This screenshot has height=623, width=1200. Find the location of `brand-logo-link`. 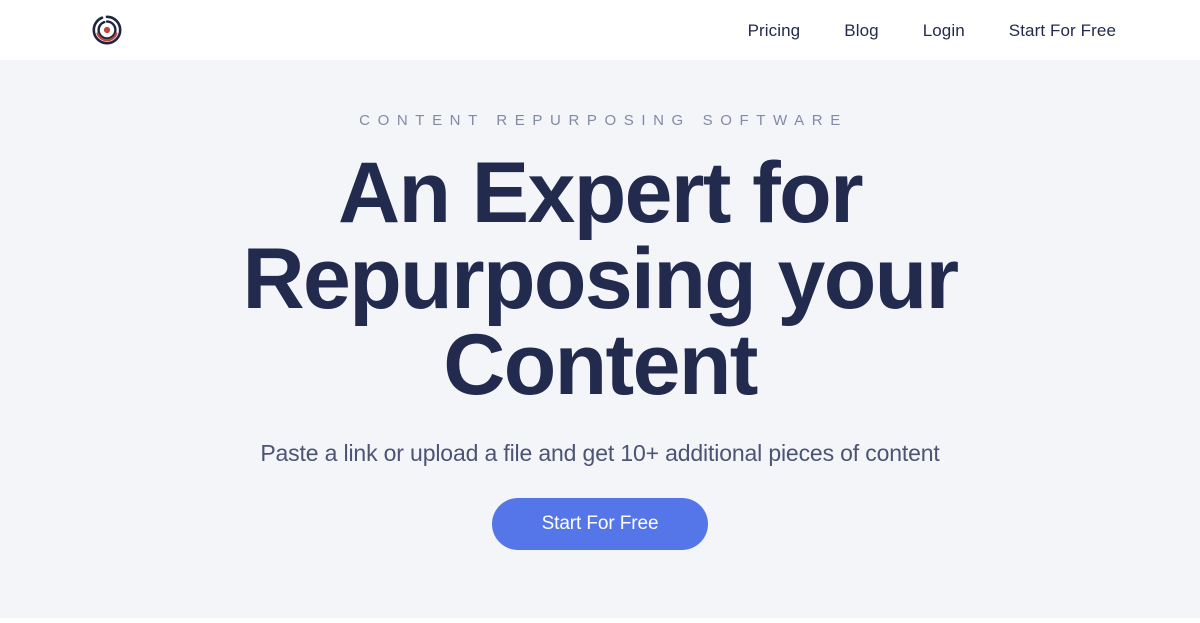

brand-logo-link is located at coordinates (107, 30).